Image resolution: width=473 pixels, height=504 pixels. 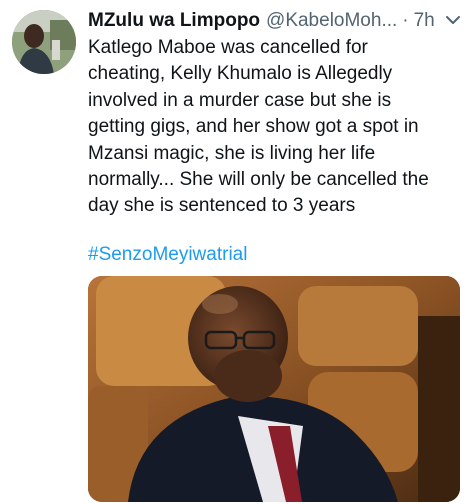 I want to click on tweet-text-line: getting gigs, and her show got a spot in, so click(x=253, y=127).